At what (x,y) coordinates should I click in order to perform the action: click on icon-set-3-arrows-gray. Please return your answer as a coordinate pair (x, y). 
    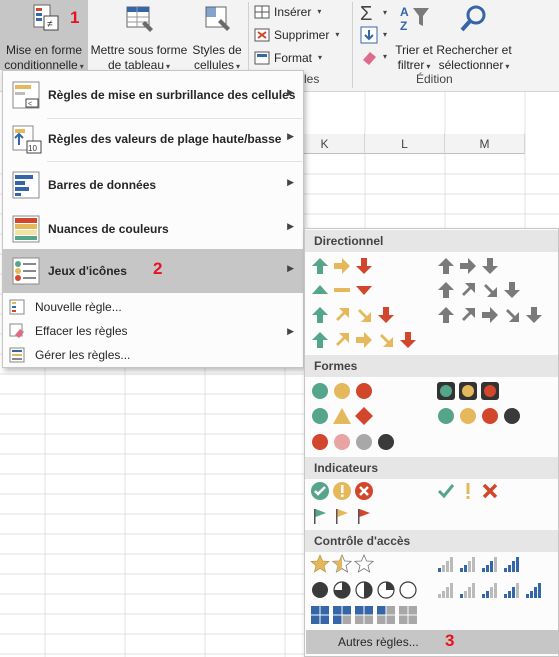
    Looking at the image, I should click on (468, 266).